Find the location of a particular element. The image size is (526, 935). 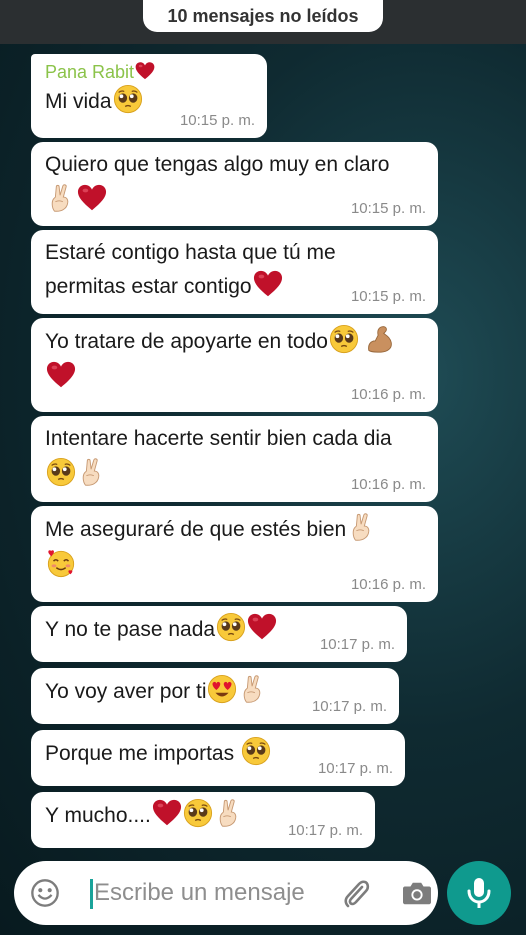

sender-name: Pana Rabit is located at coordinates (149, 72).